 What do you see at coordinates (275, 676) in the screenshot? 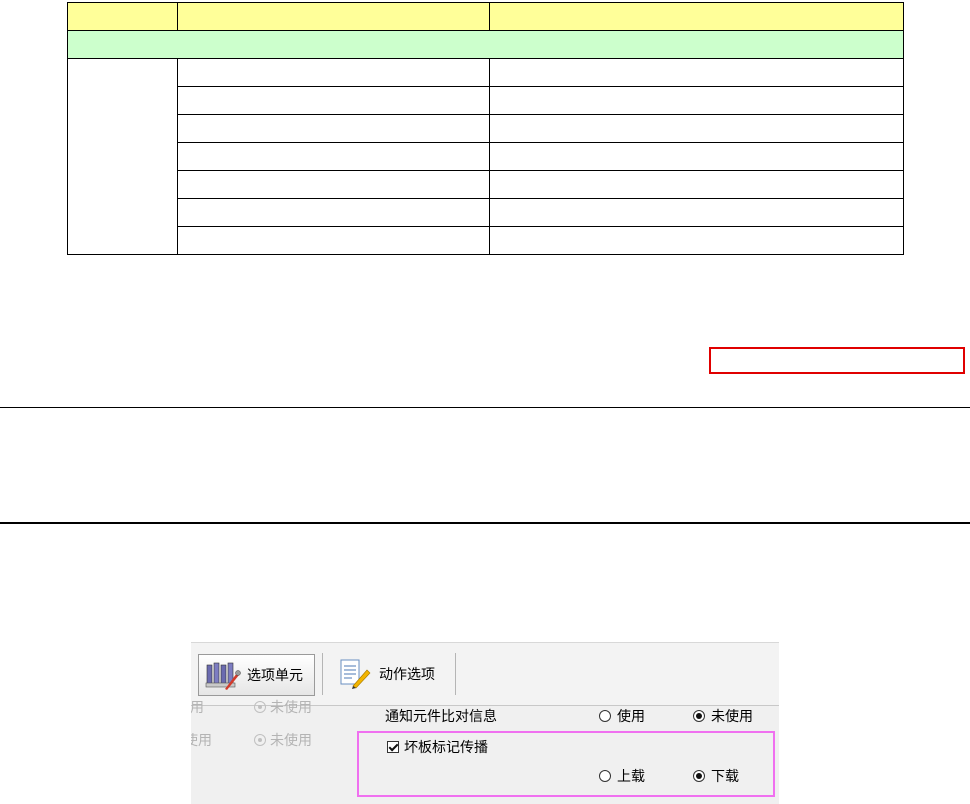
I see `option-unit-label: 选项单元` at bounding box center [275, 676].